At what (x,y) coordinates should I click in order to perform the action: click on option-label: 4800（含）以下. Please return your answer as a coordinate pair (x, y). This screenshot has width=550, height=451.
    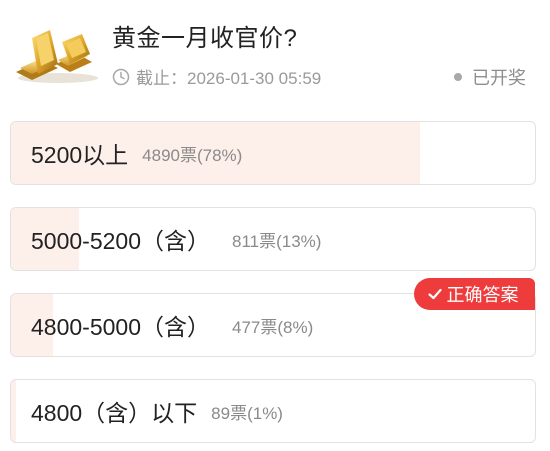
    Looking at the image, I should click on (114, 413).